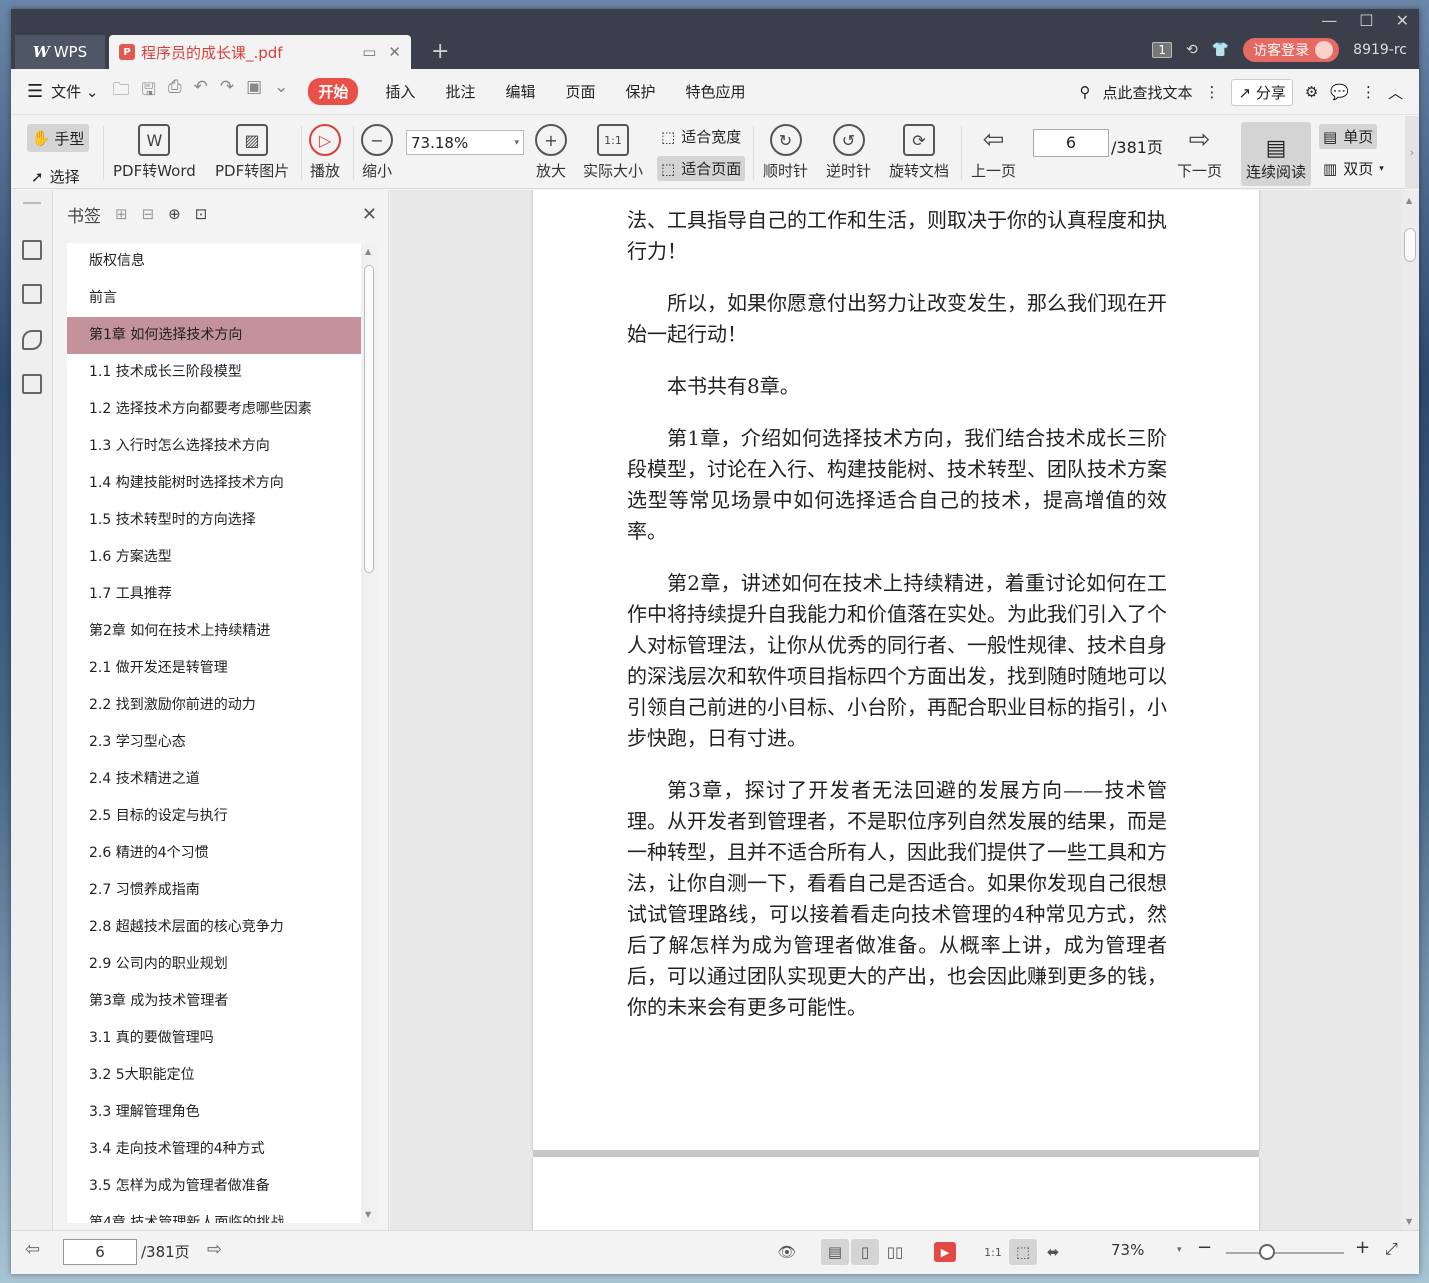 This screenshot has height=1283, width=1429. Describe the element at coordinates (214, 1075) in the screenshot. I see `bookmark-item: 3.2 5大职能定位` at that location.